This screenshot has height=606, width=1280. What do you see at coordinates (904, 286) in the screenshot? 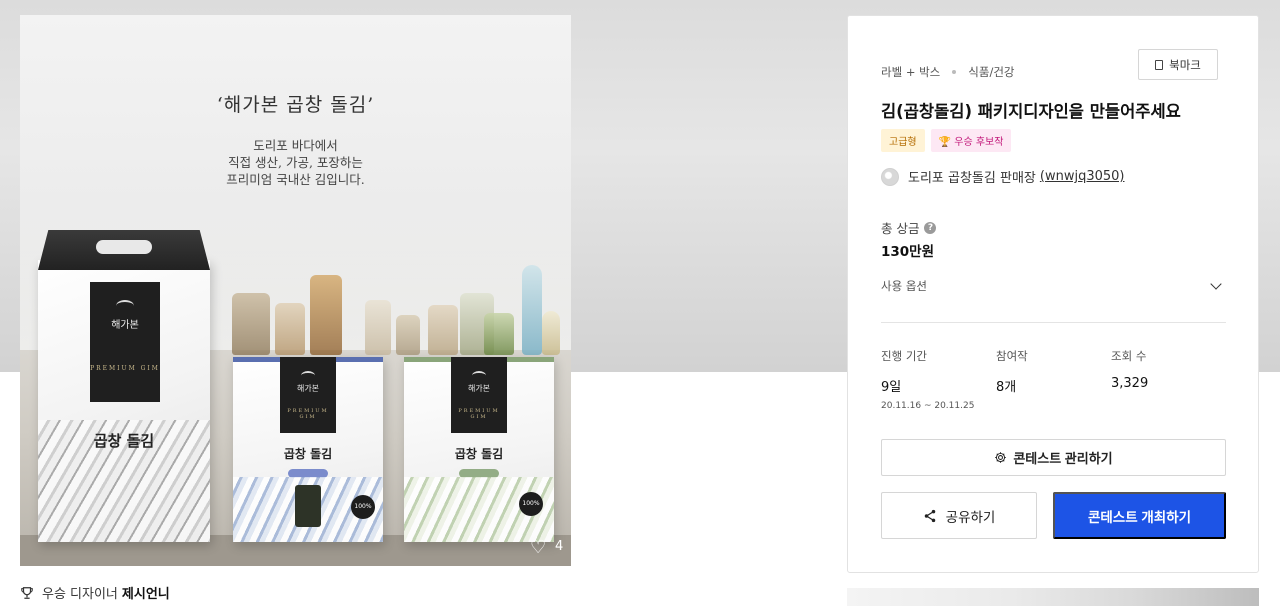
I see `options-label: 사용 옵션` at bounding box center [904, 286].